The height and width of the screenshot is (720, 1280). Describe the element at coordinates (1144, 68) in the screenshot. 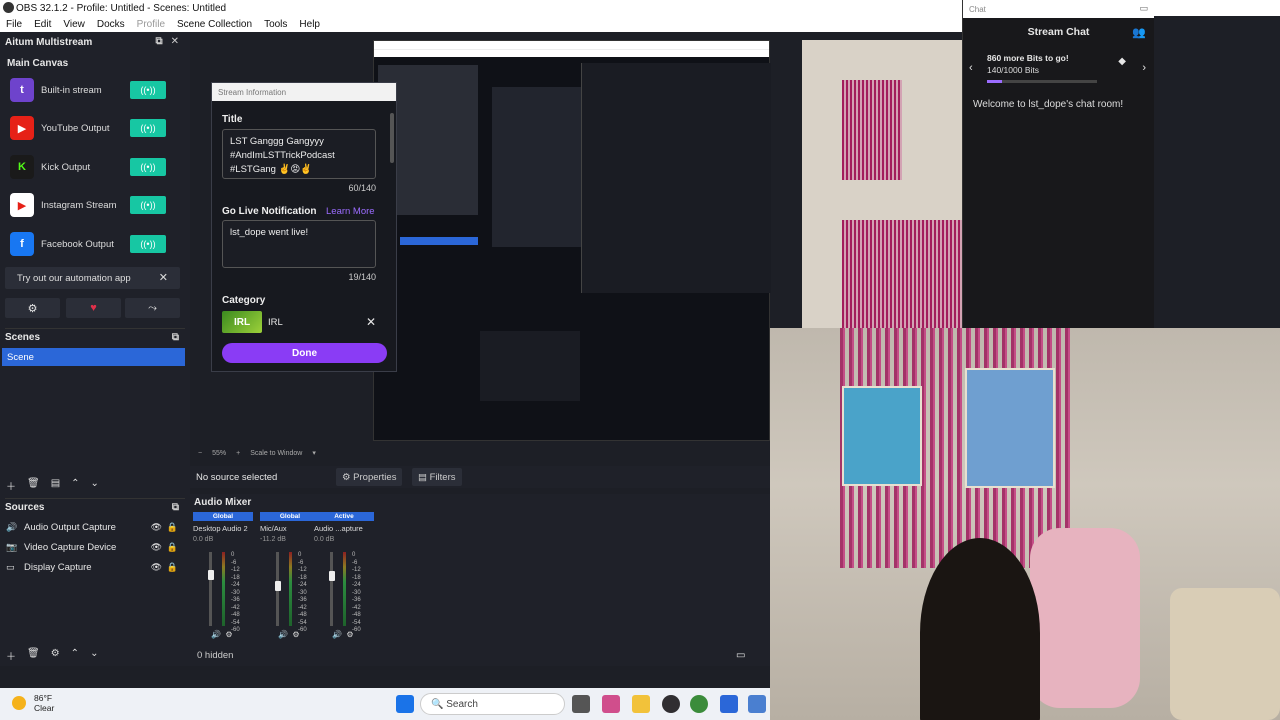

I see `chevron-right-icon: ›` at that location.